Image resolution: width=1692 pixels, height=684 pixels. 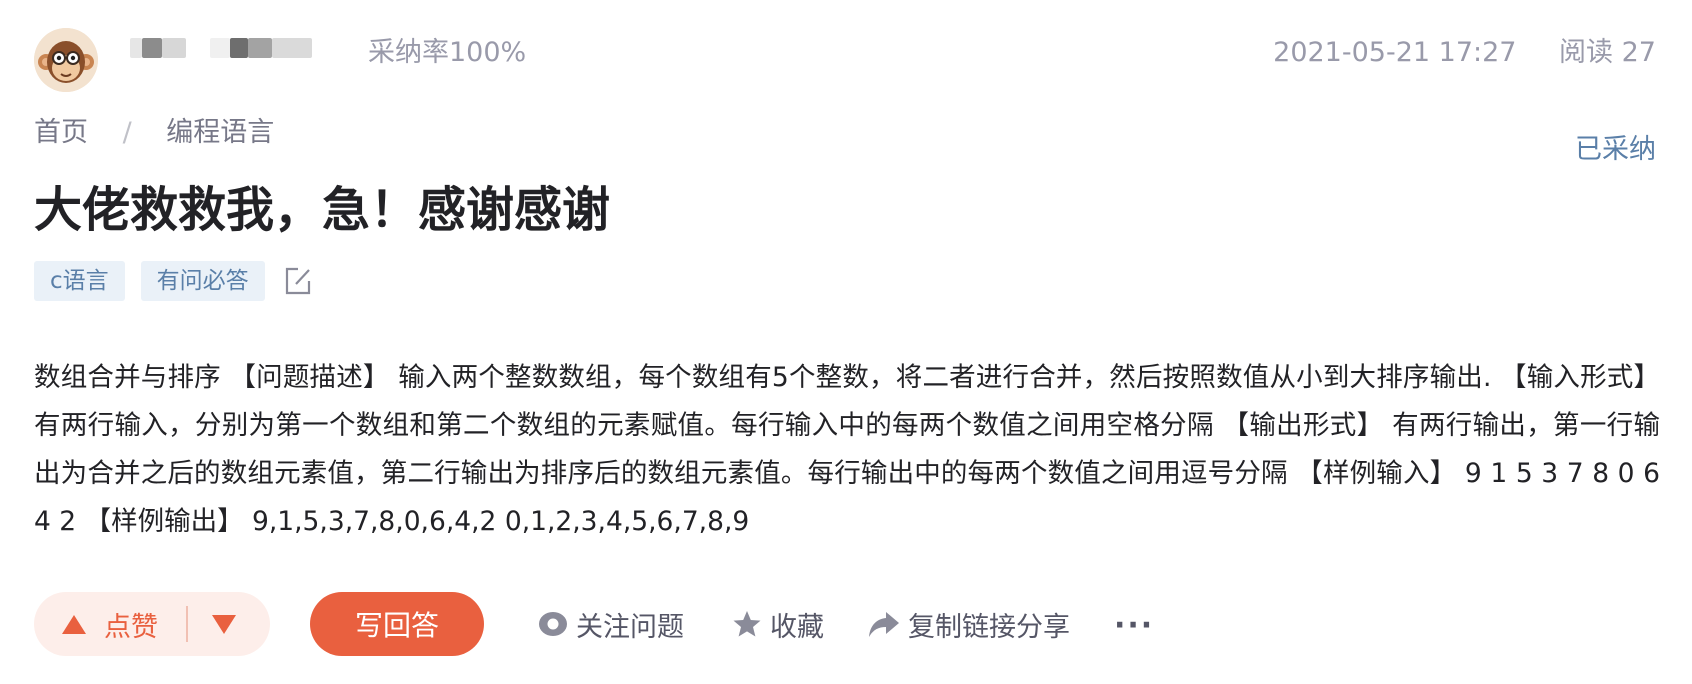 I want to click on share-arrow-icon, so click(x=884, y=624).